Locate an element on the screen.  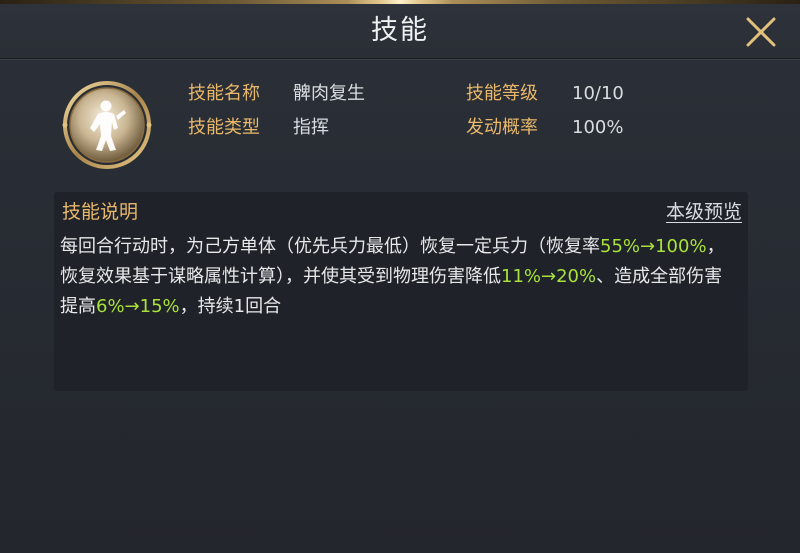
description-segment: ，持续1回合 is located at coordinates (230, 306).